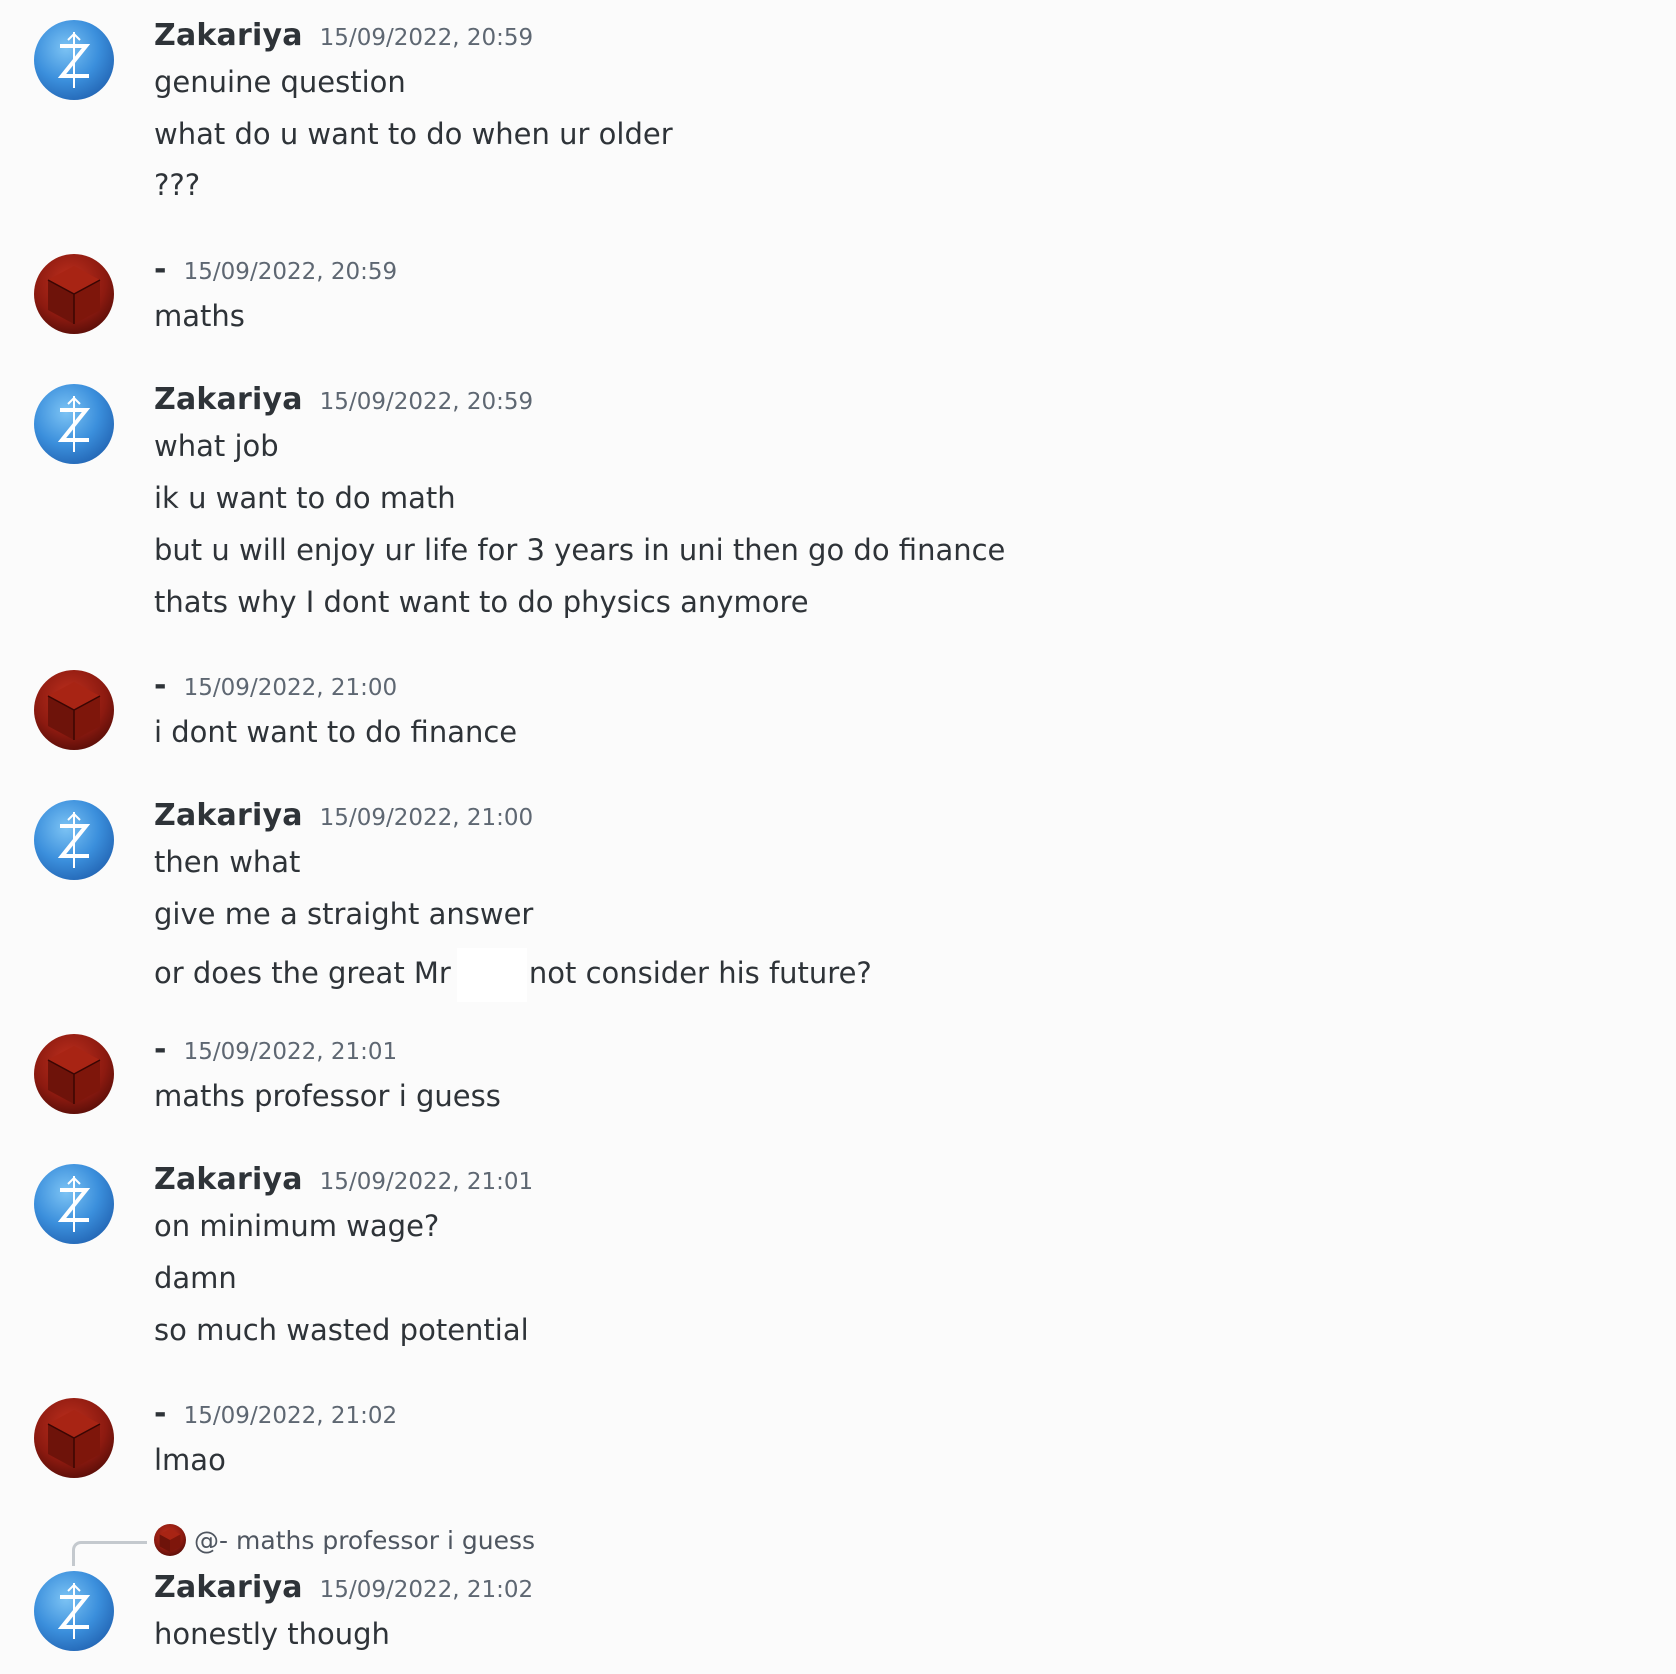 Image resolution: width=1676 pixels, height=1674 pixels. What do you see at coordinates (109, 1553) in the screenshot?
I see `reply-spine` at bounding box center [109, 1553].